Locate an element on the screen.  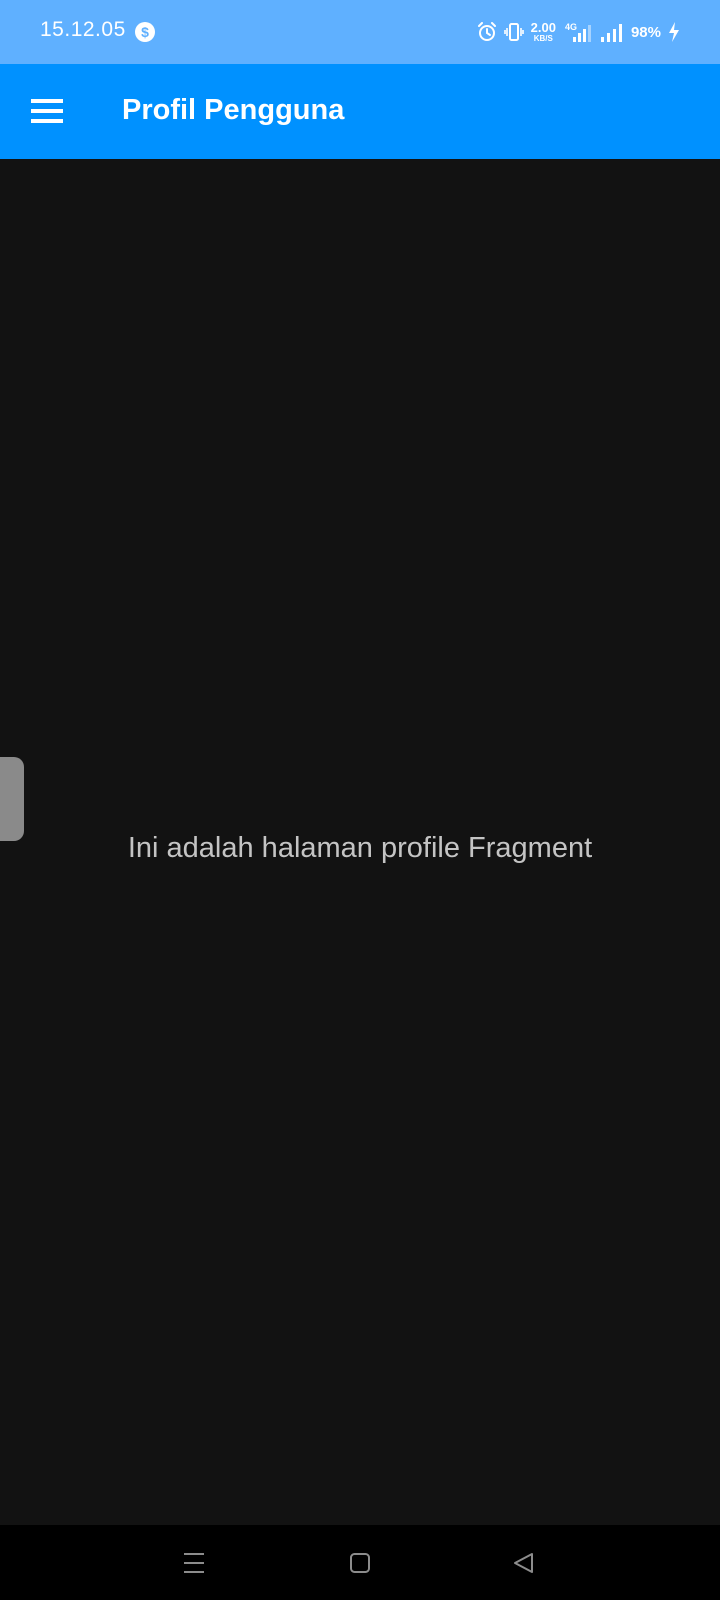
network-speed: 2.00 KB/S is located at coordinates (543, 32).